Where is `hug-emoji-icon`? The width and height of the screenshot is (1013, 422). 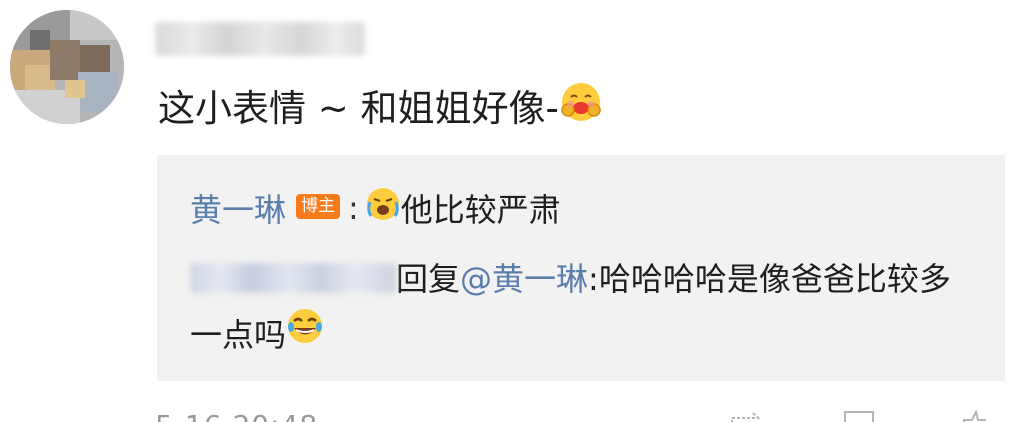
hug-emoji-icon is located at coordinates (581, 108).